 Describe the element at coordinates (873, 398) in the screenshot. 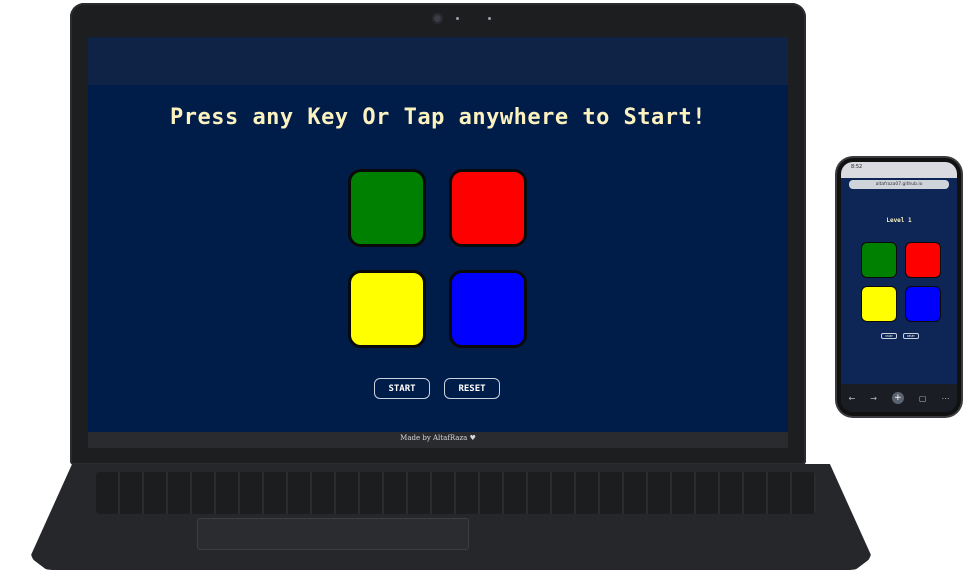

I see `forward-icon: →` at that location.